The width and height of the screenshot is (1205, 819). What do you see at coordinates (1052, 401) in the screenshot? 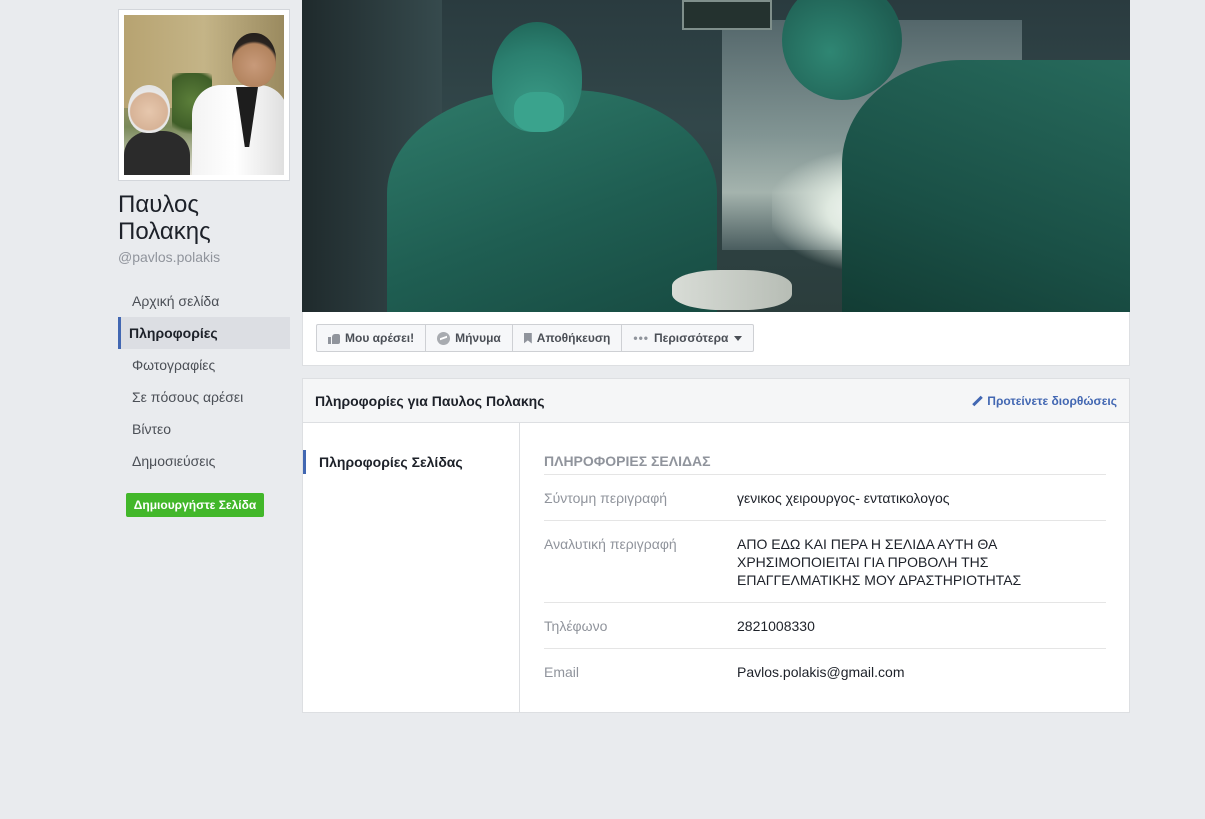
I see `suggest-edits-label: Προτείνετε διορθώσεις` at bounding box center [1052, 401].